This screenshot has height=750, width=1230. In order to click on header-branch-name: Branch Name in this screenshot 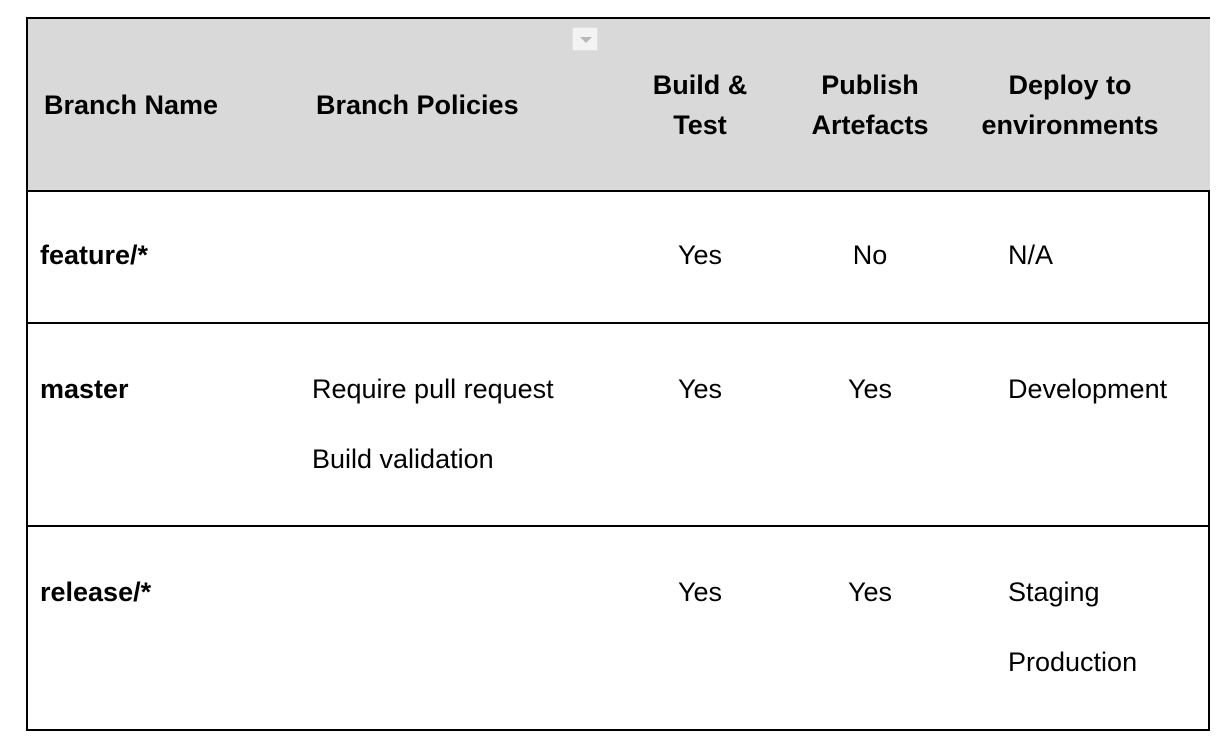, I will do `click(163, 105)`.